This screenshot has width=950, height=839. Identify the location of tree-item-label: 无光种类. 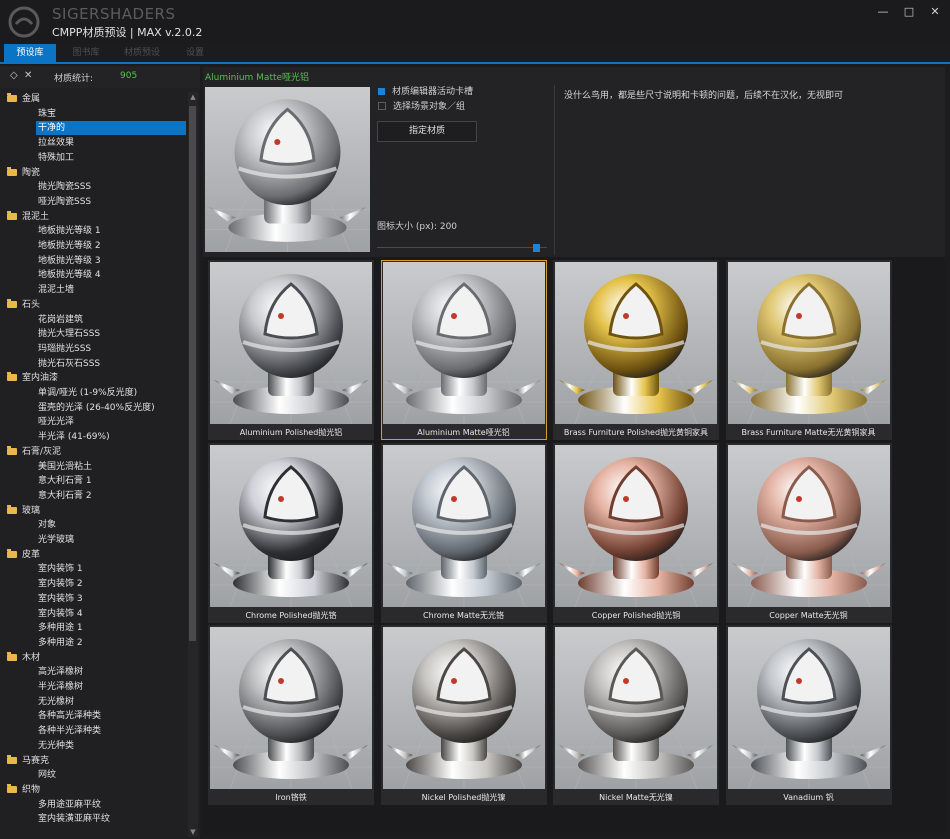
(56, 745).